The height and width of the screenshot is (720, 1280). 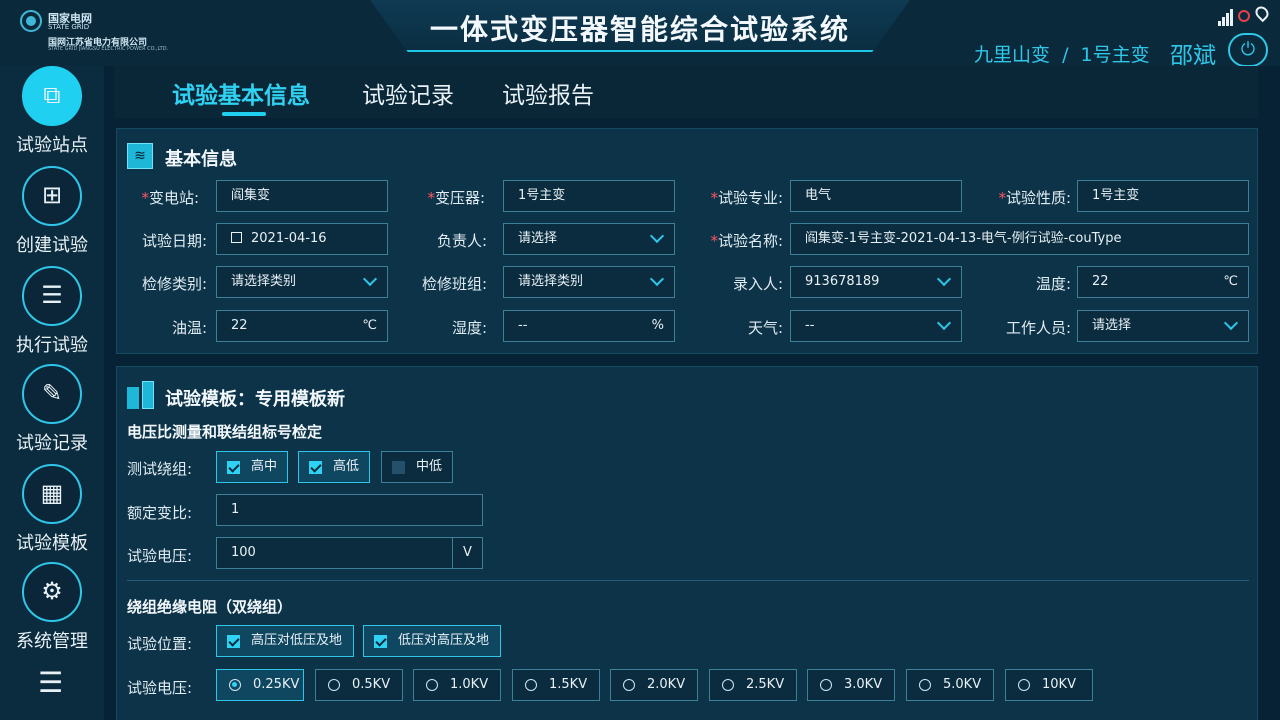 I want to click on tab-basic-info: 试验基本信息, so click(x=241, y=93).